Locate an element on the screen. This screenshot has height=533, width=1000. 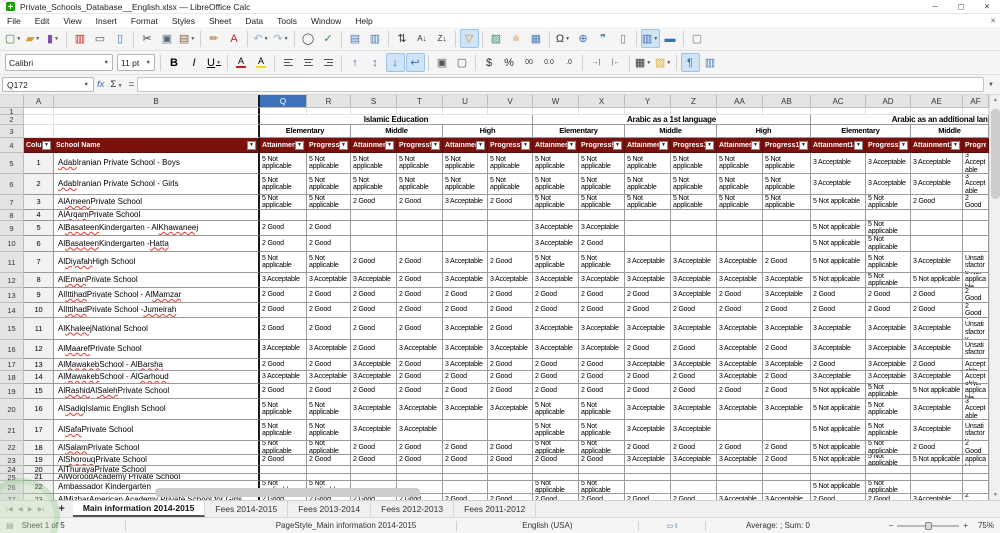
filter-header-AA: Attainment12▼ is located at coordinates (740, 145).